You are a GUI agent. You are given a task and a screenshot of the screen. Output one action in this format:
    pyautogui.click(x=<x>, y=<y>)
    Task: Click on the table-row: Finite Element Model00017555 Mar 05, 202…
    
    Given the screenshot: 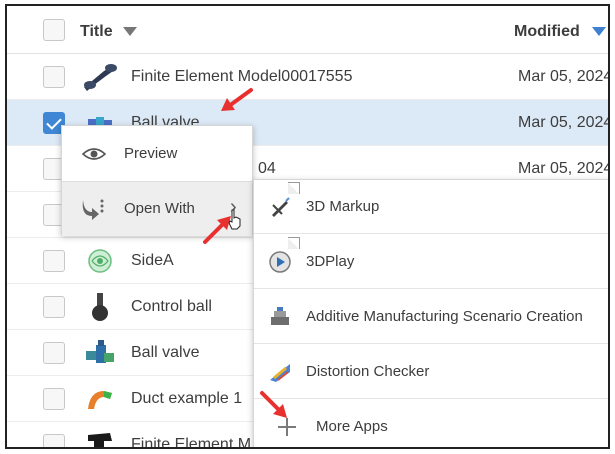 What is the action you would take?
    pyautogui.click(x=307, y=77)
    